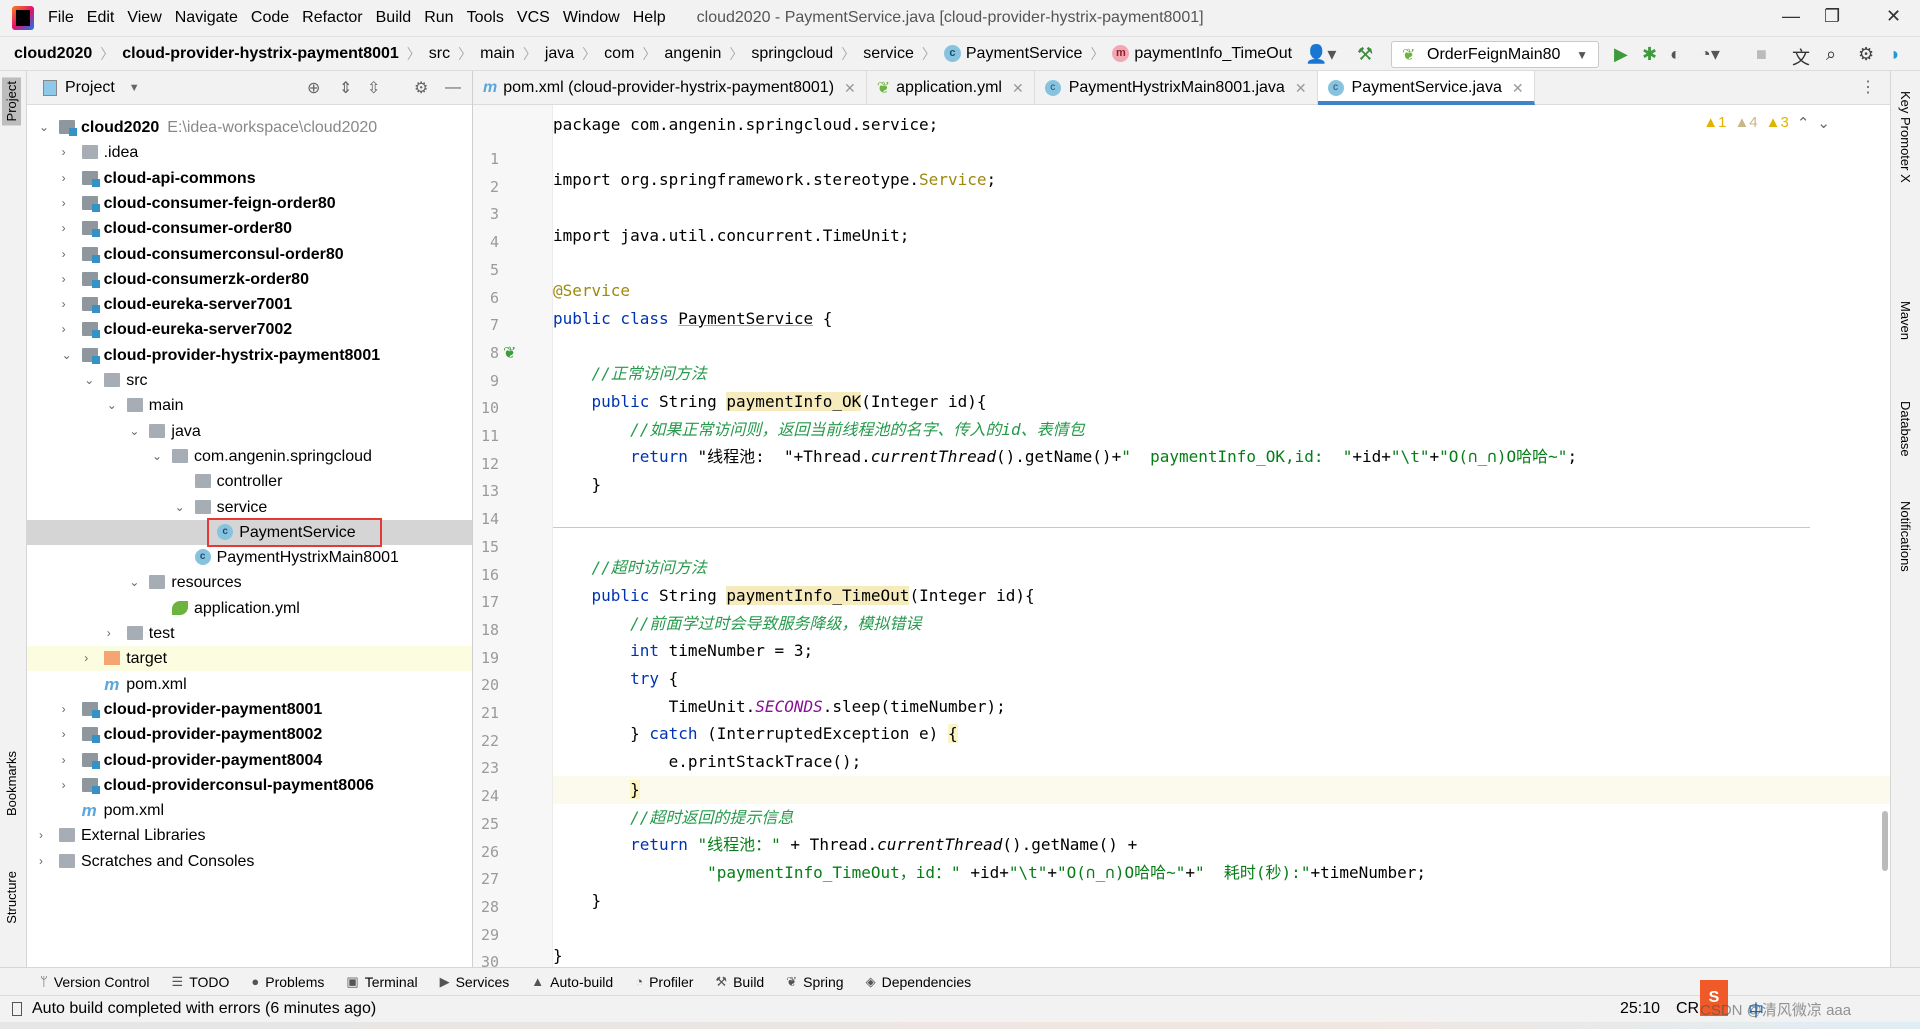 The height and width of the screenshot is (1029, 1920). Describe the element at coordinates (439, 54) in the screenshot. I see `breadcrumb-item: src` at that location.